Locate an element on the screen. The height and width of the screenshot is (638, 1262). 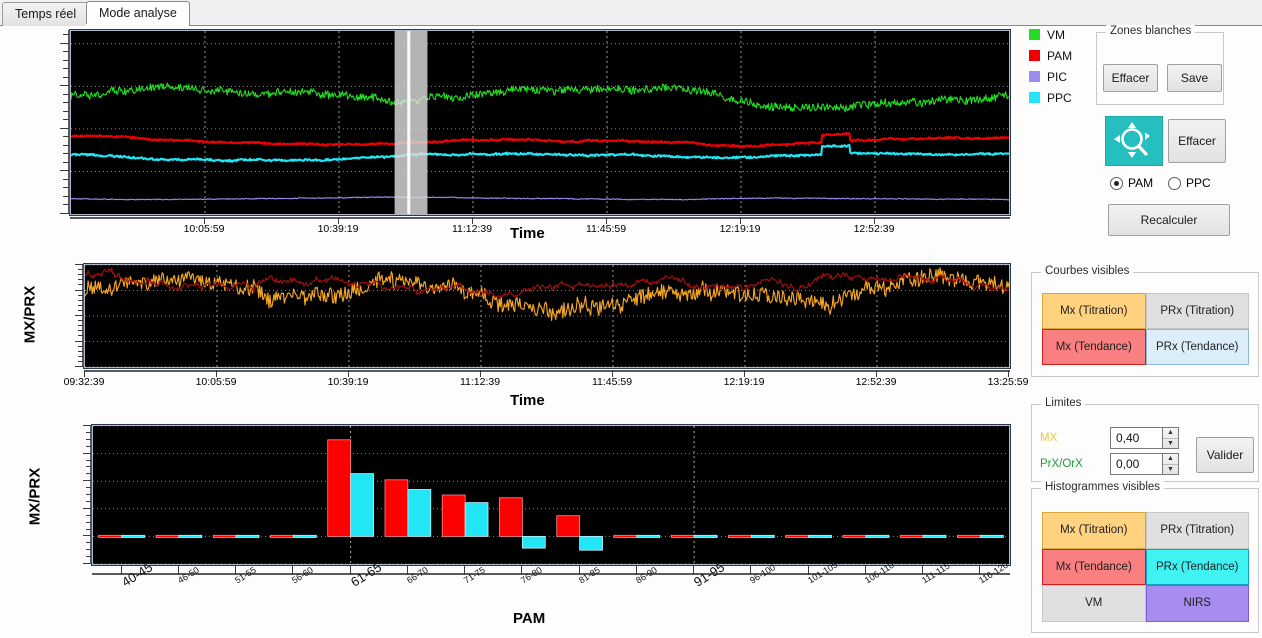
zones-blanches-title: Zones blanches is located at coordinates (1151, 31).